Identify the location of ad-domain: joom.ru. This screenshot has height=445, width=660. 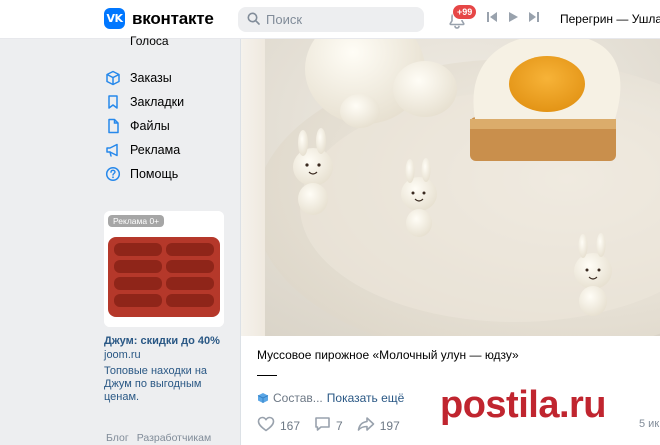
(164, 355).